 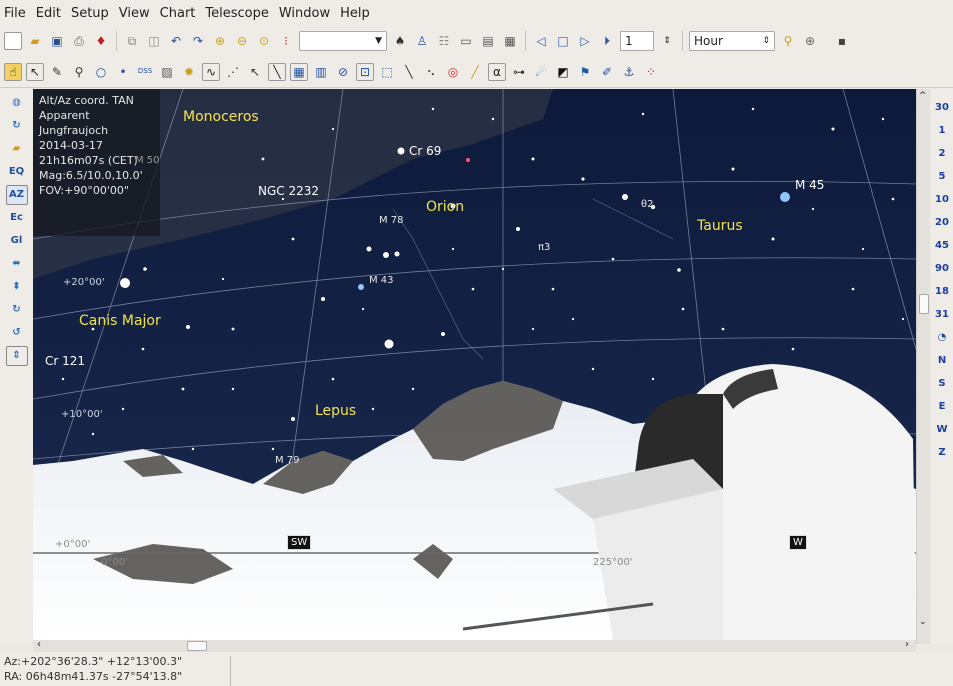 What do you see at coordinates (387, 72) in the screenshot?
I see `frame-icon: ⬚` at bounding box center [387, 72].